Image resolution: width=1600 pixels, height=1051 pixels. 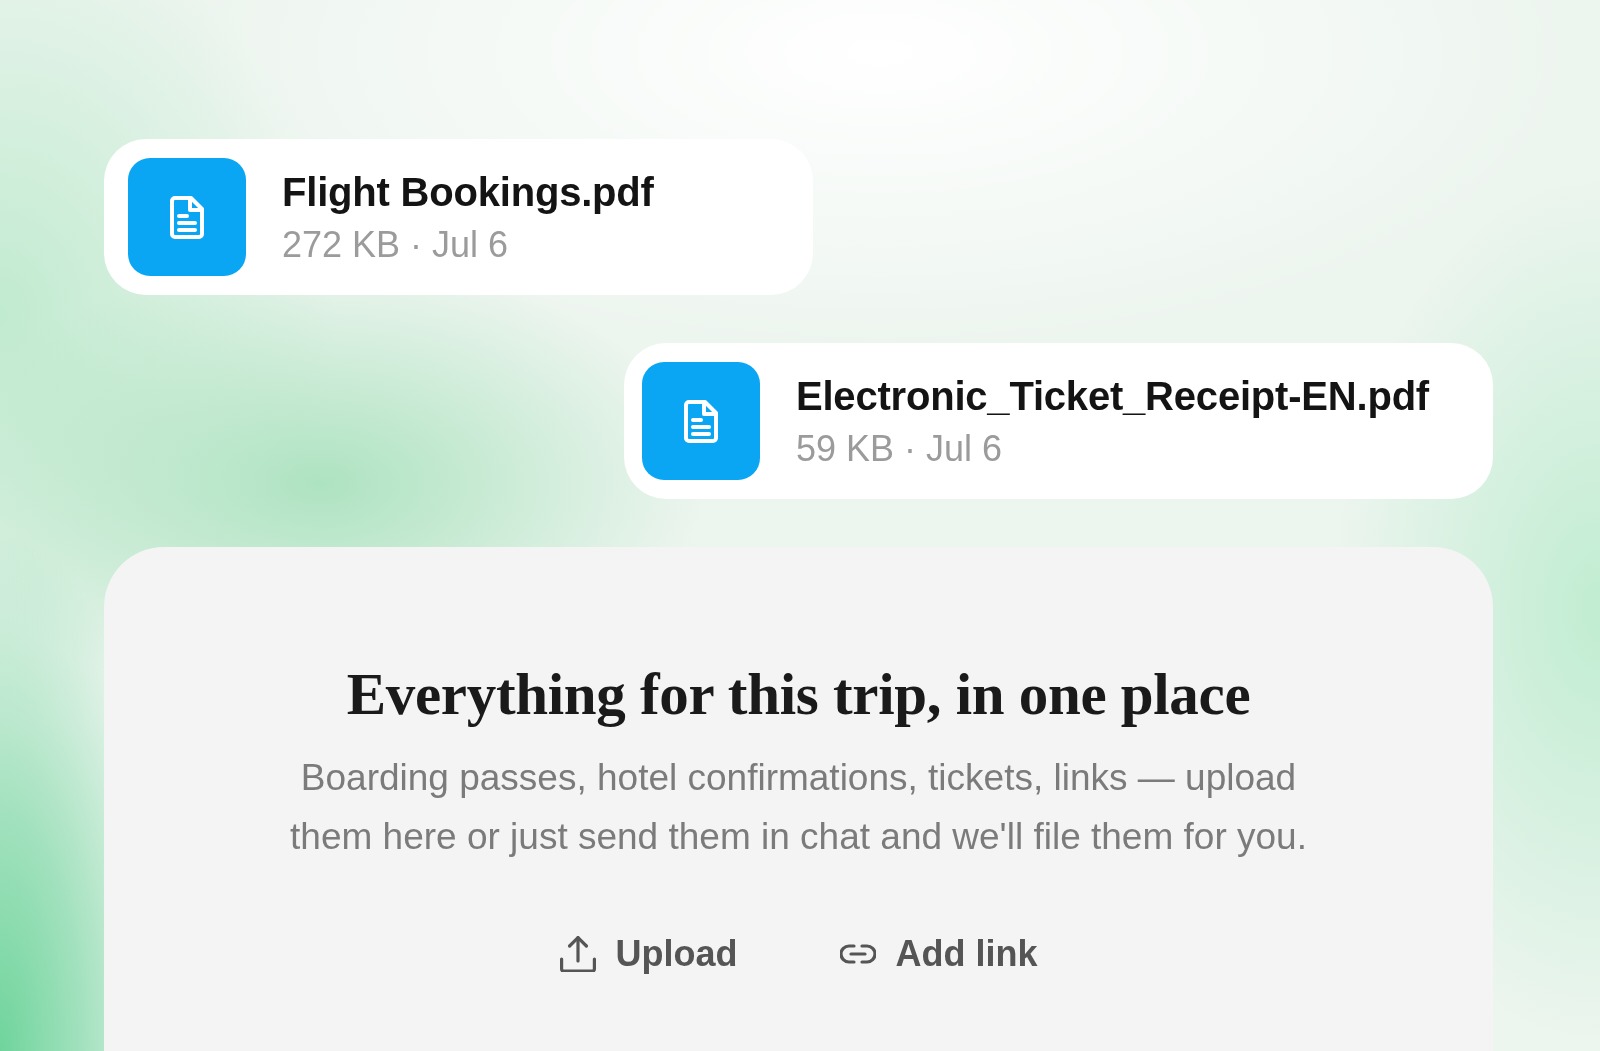 What do you see at coordinates (1058, 421) in the screenshot?
I see `file-card: Electronic_Ticket_Receipt-EN.pdf 59 KB · Jul 6` at bounding box center [1058, 421].